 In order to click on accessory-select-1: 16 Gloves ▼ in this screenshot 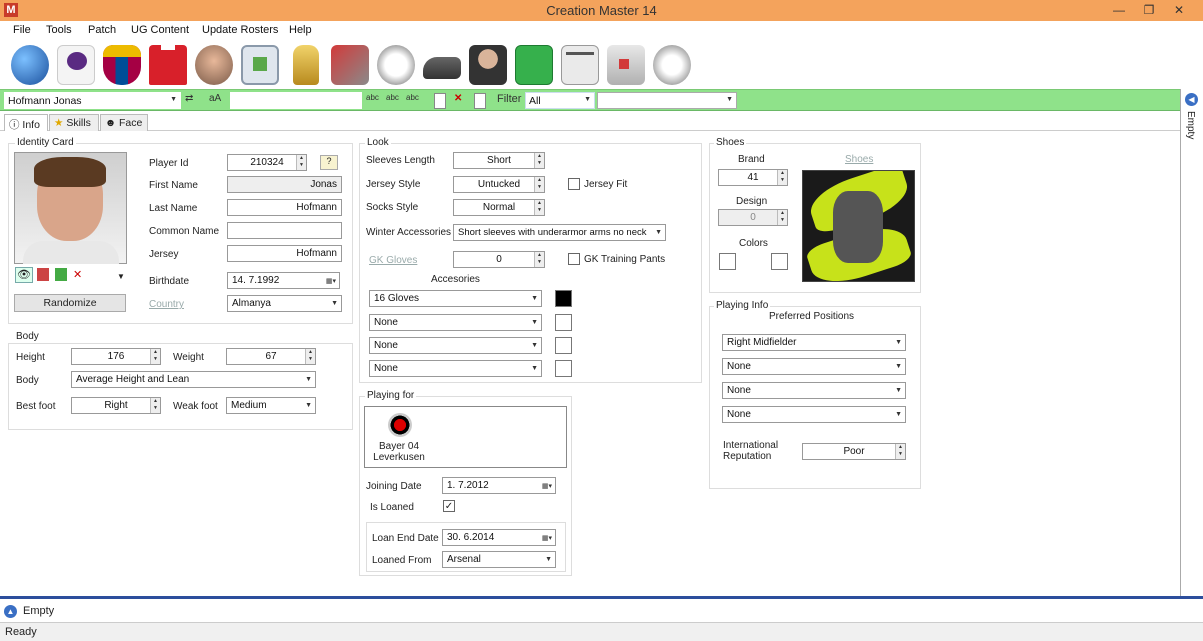, I will do `click(455, 298)`.